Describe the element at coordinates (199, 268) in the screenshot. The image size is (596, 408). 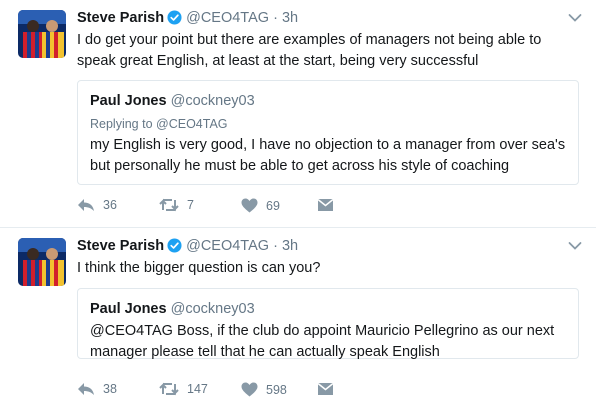
I see `tweet-text: I think the bigger question is can you?` at that location.